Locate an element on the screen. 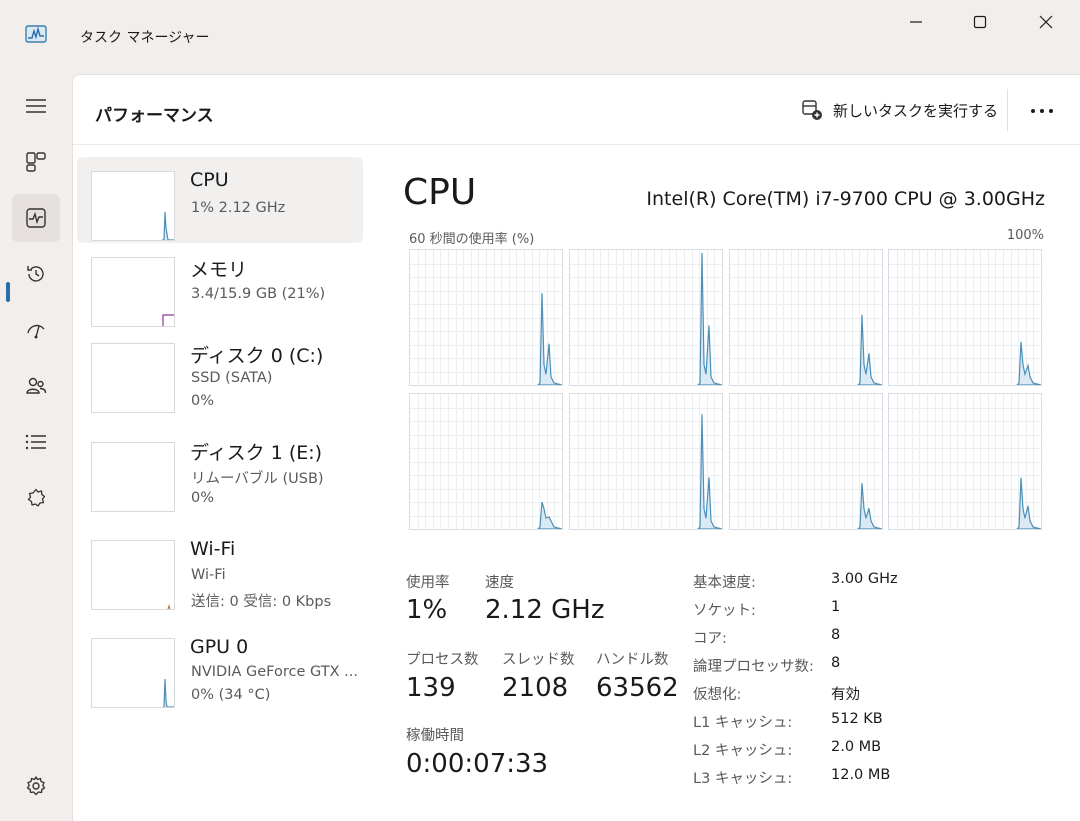  cpu-thumbnail-graph is located at coordinates (133, 206).